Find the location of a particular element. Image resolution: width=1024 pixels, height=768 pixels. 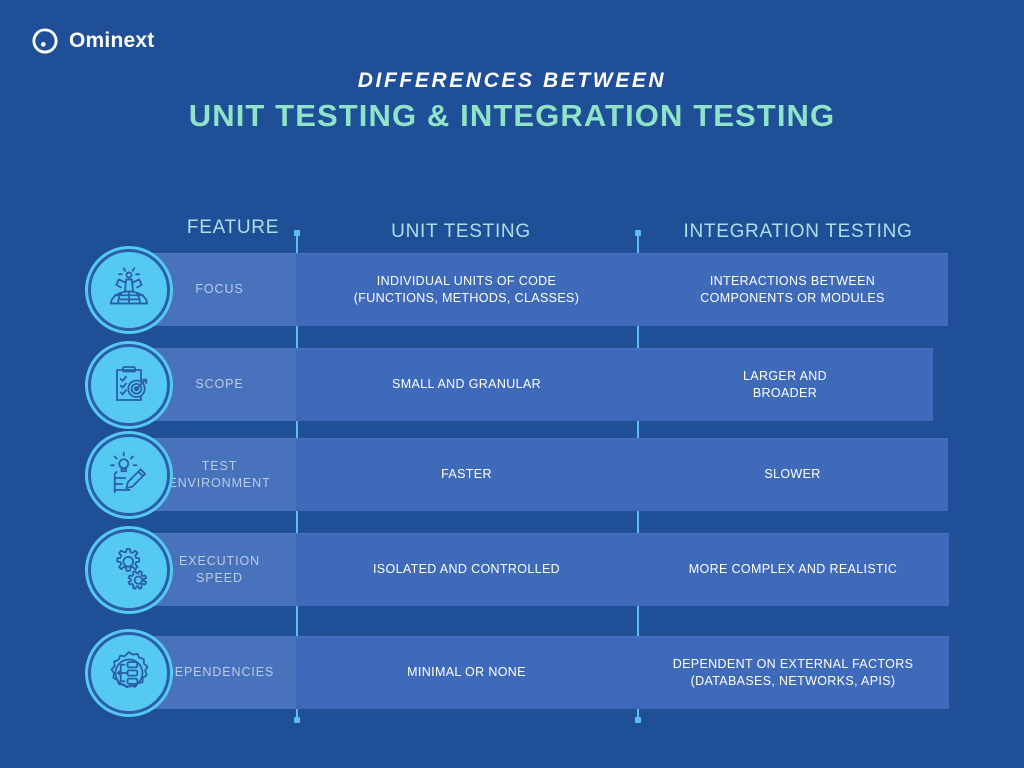

ominext-circle-logo-icon is located at coordinates (45, 41).